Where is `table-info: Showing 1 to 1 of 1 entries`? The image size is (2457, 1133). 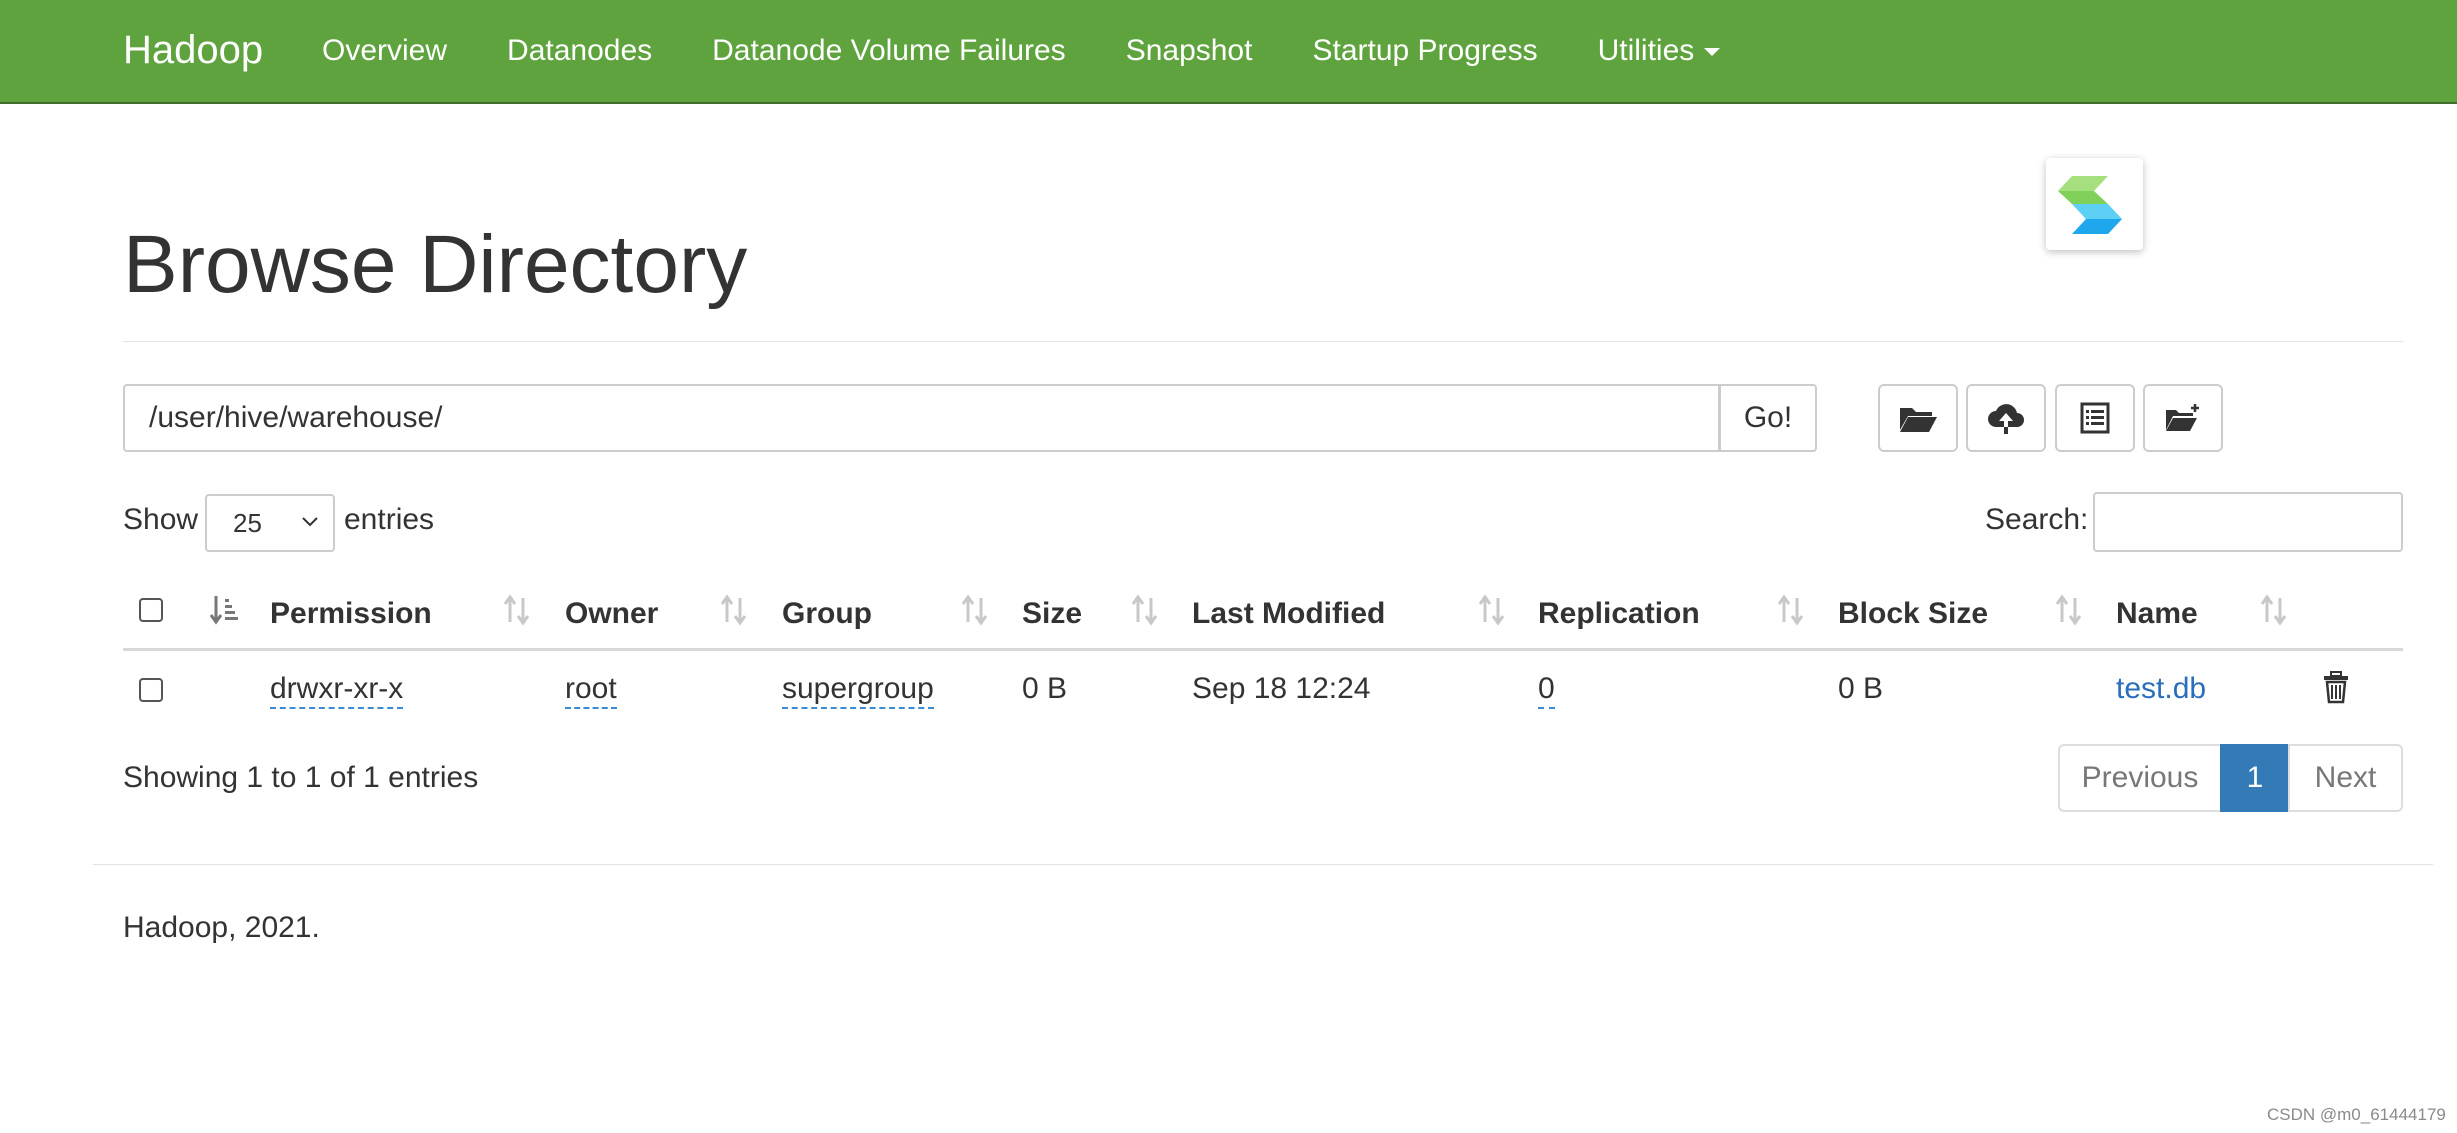 table-info: Showing 1 to 1 of 1 entries is located at coordinates (301, 777).